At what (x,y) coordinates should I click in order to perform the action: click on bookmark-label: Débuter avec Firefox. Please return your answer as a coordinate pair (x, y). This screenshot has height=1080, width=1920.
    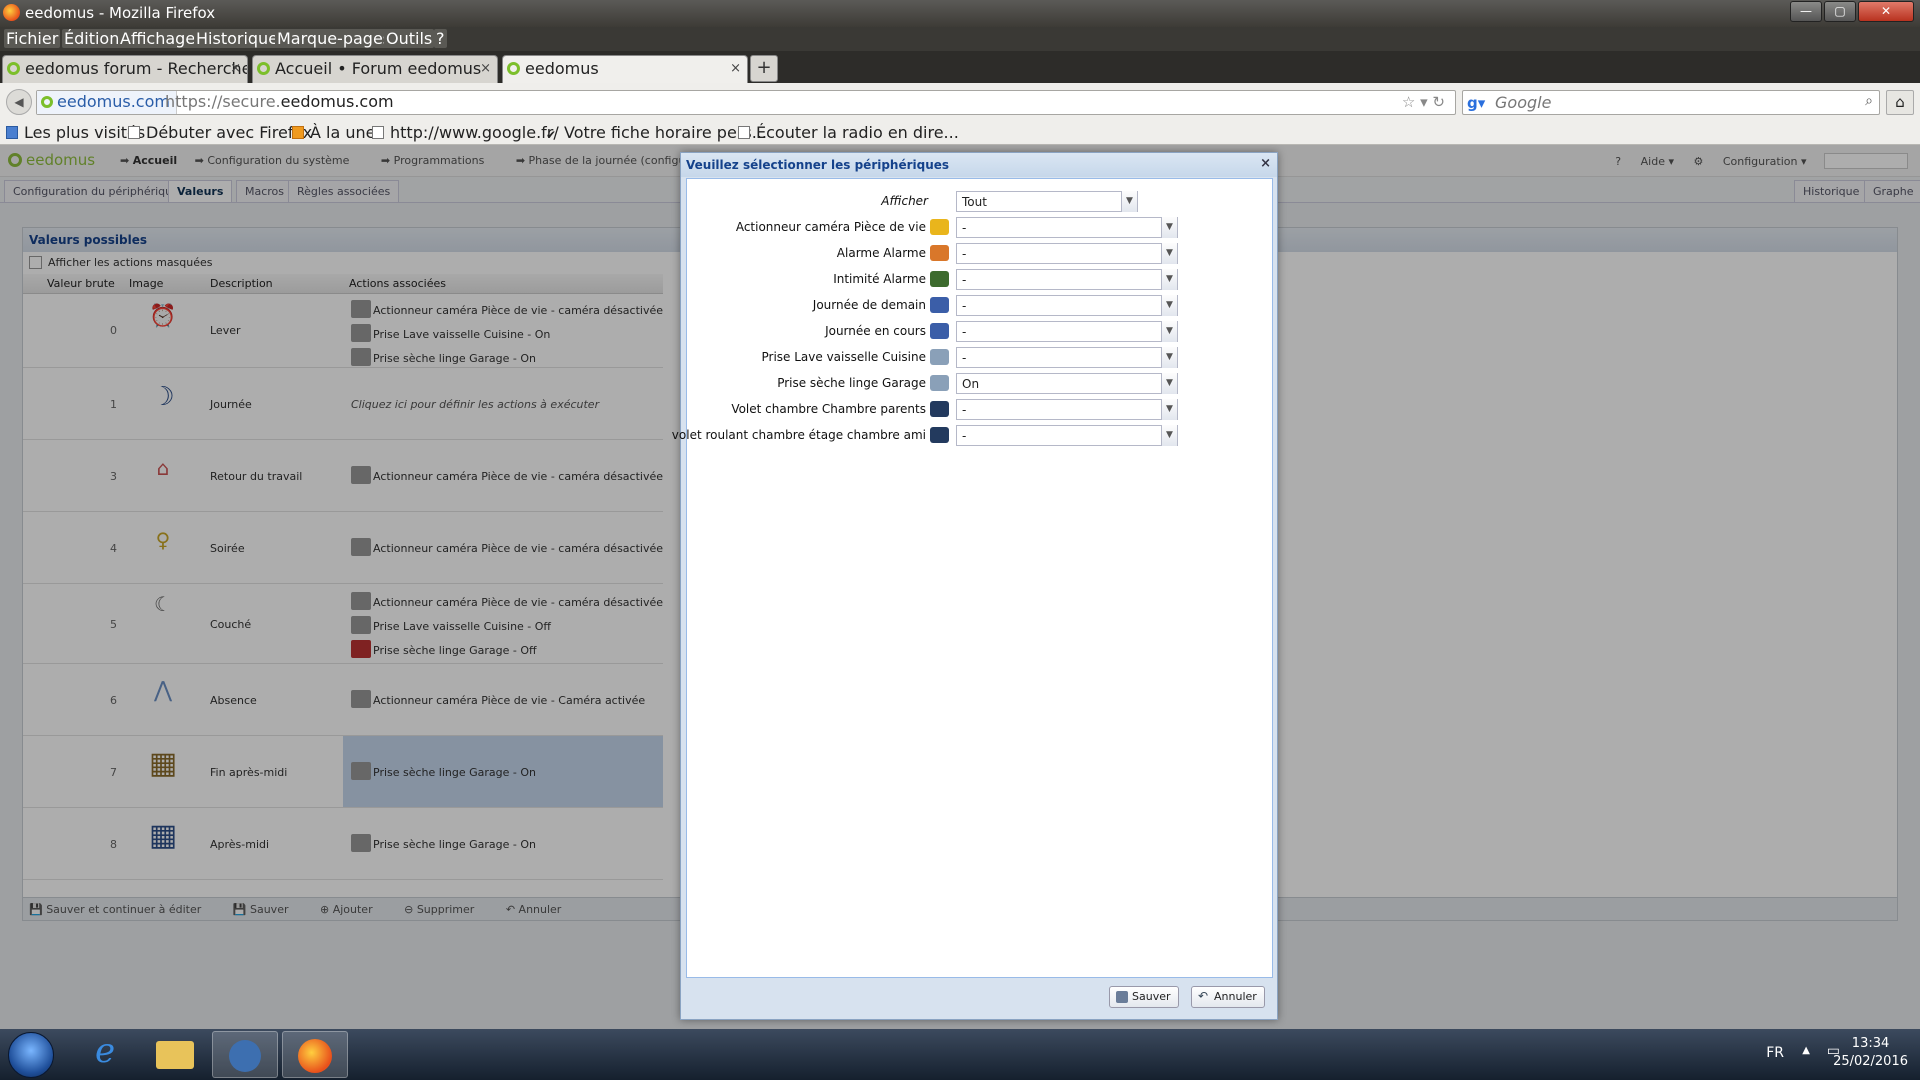
    Looking at the image, I should click on (229, 132).